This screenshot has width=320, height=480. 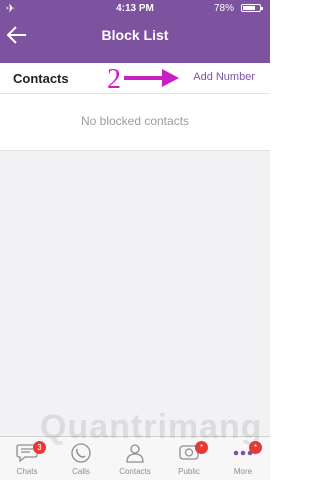 I want to click on tab-label: More, so click(x=243, y=471).